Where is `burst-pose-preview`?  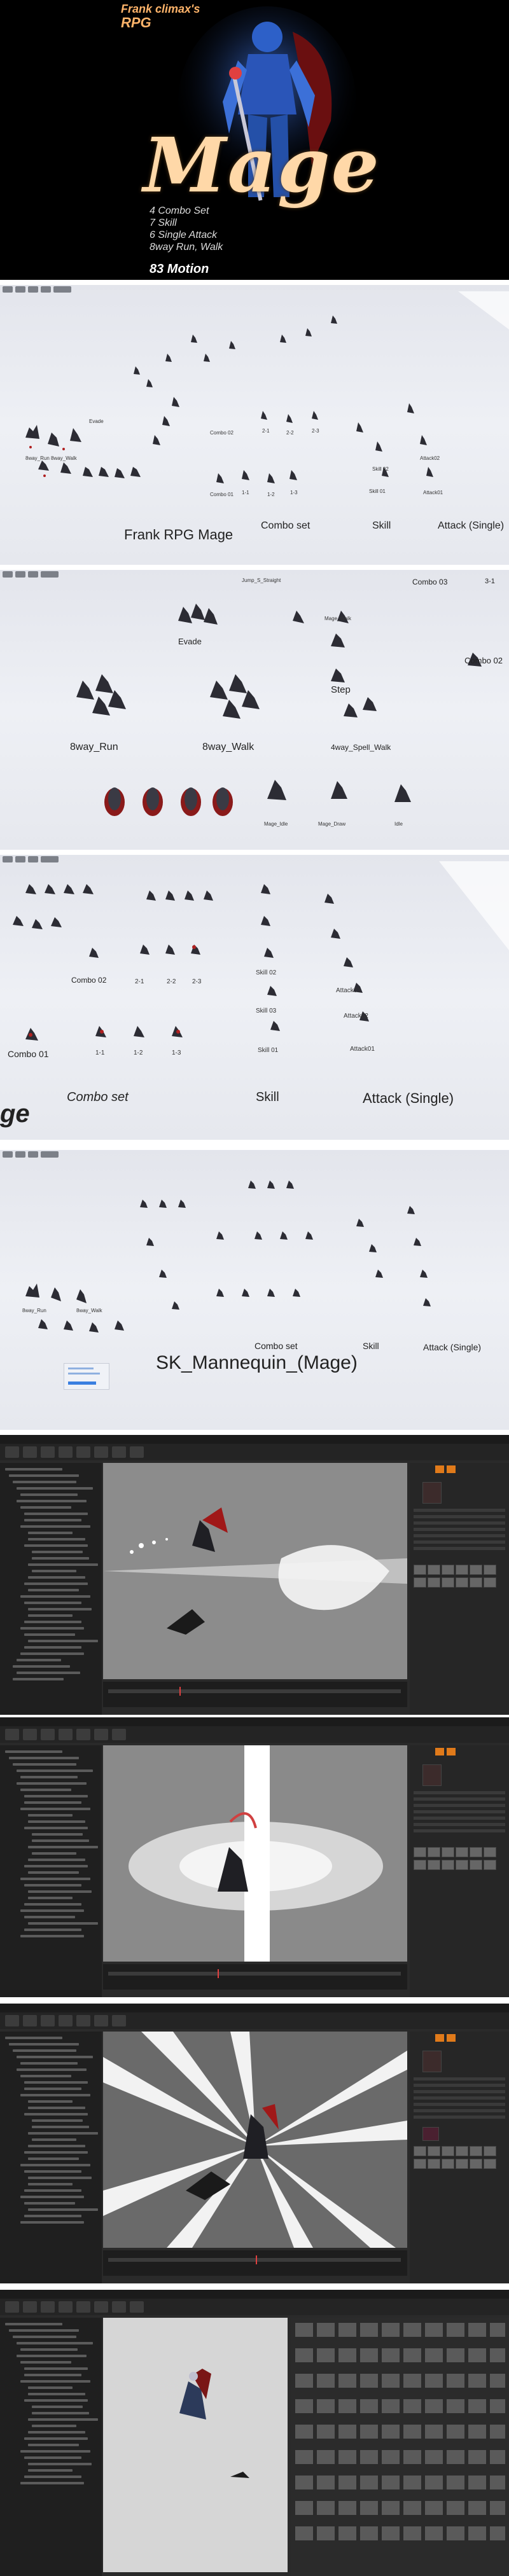
burst-pose-preview is located at coordinates (255, 2140).